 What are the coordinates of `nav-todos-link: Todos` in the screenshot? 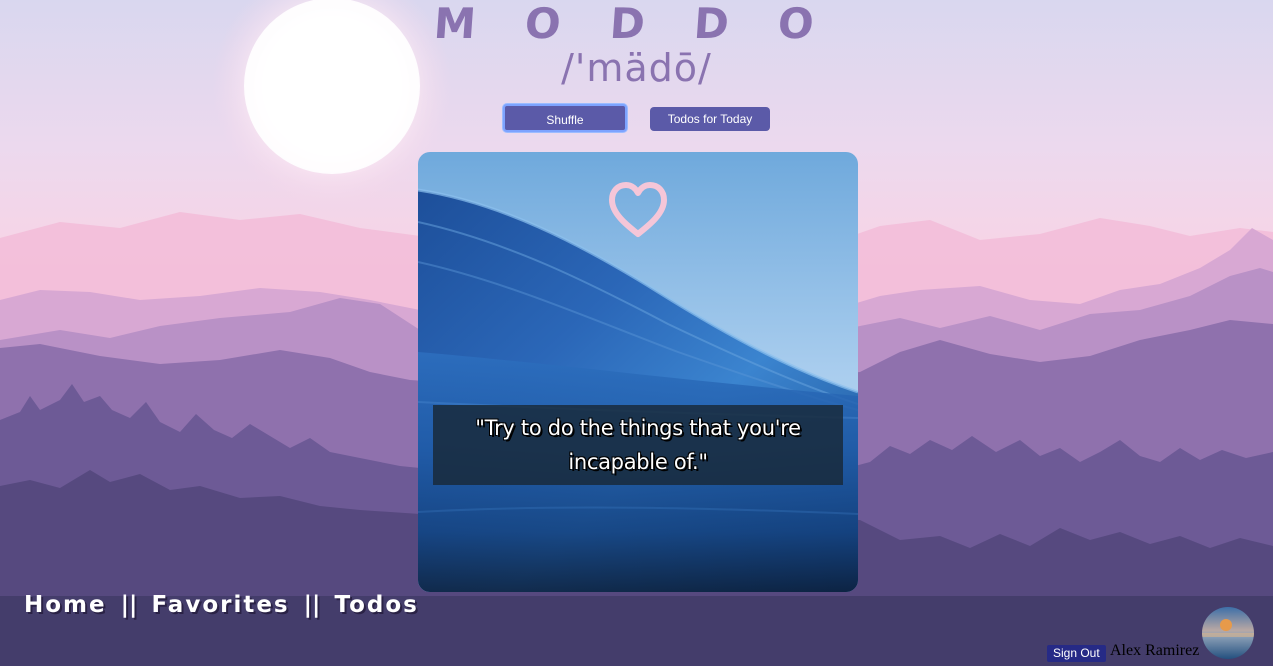 It's located at (376, 605).